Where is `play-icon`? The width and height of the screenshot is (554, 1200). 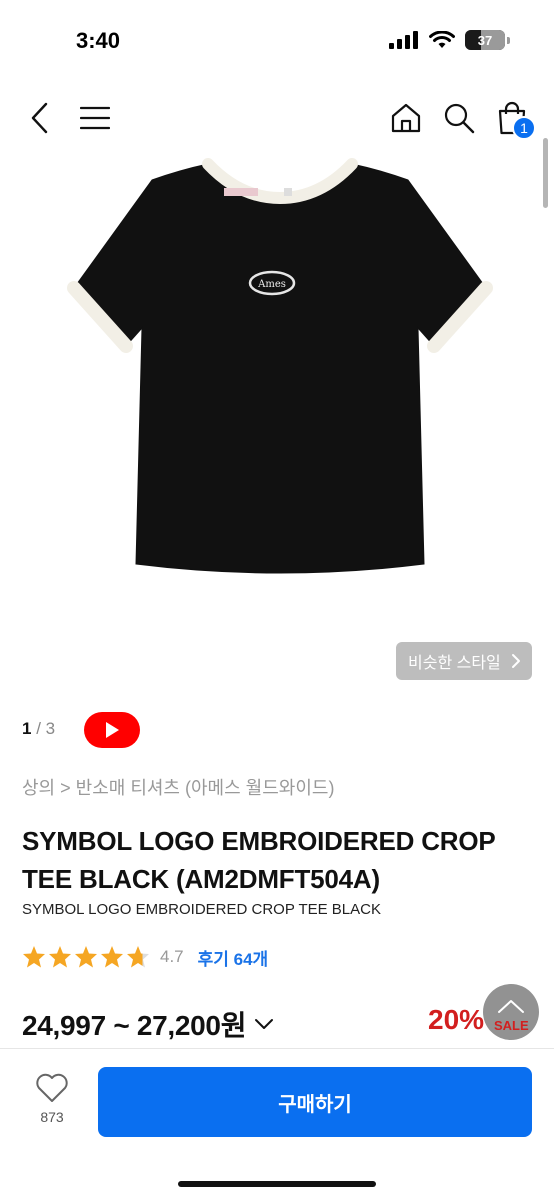
play-icon is located at coordinates (112, 730).